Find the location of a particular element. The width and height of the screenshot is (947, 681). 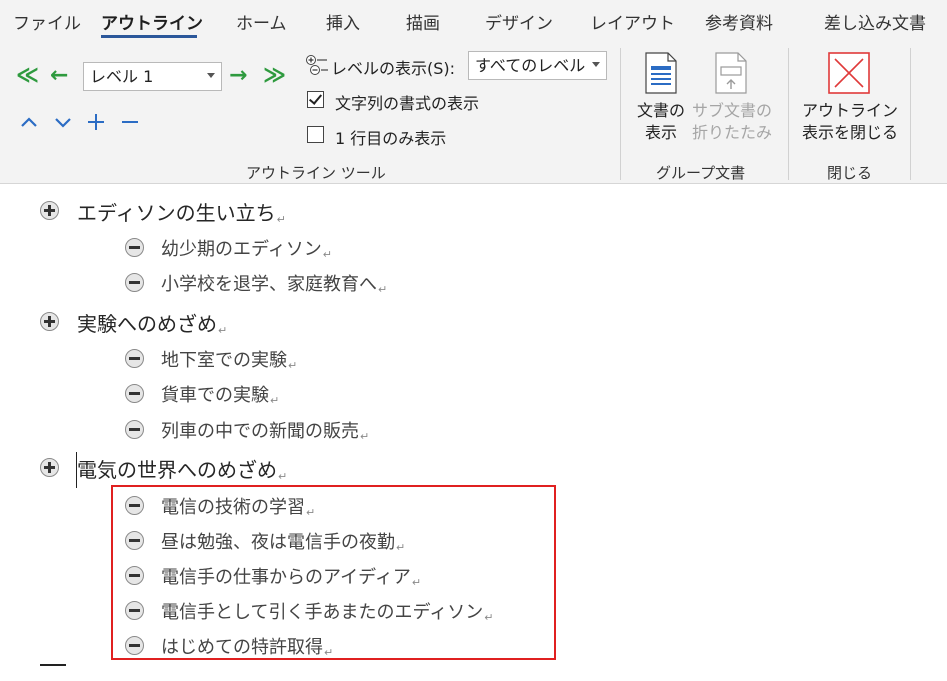

close-icon is located at coordinates (849, 73).